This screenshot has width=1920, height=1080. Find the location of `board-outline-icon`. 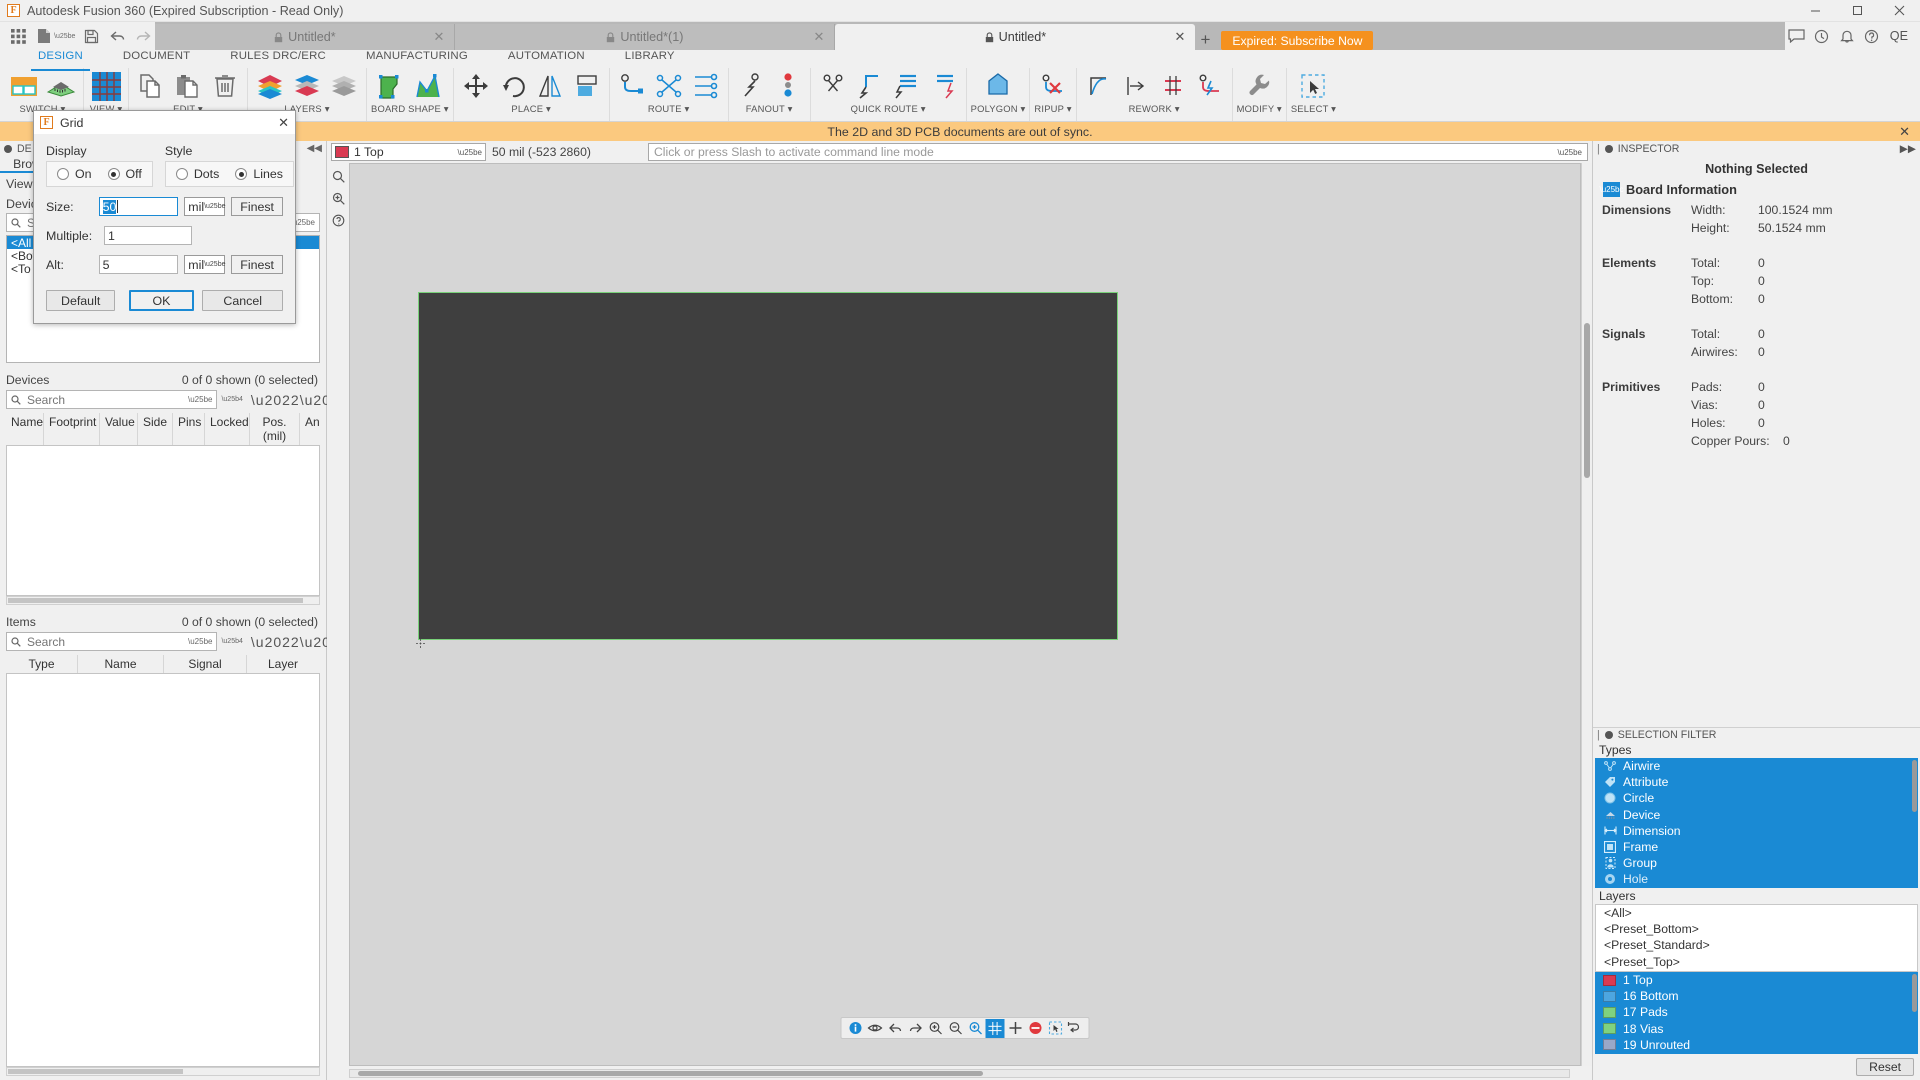

board-outline-icon is located at coordinates (391, 86).